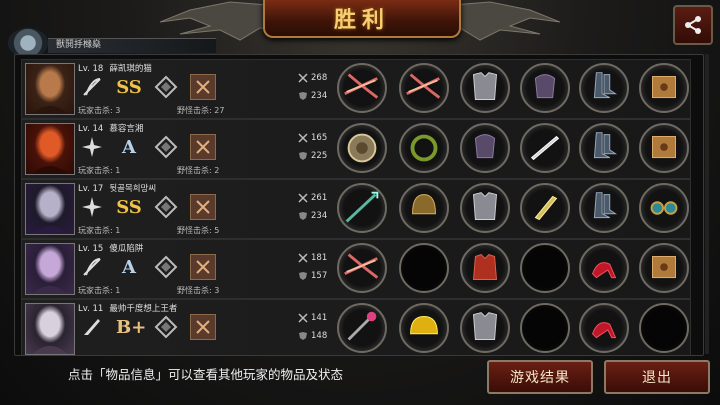 Image resolution: width=720 pixels, height=405 pixels. I want to click on game-result-button: 游戏结果, so click(540, 377).